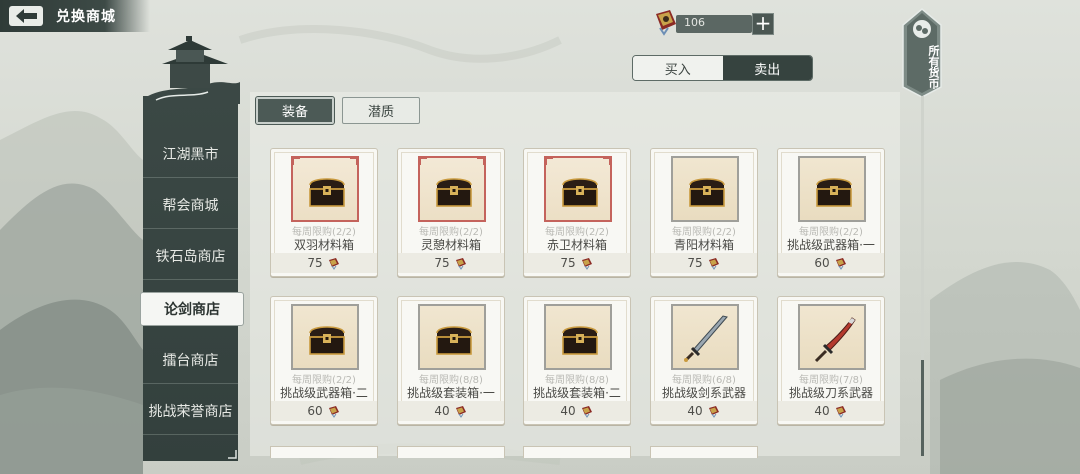  What do you see at coordinates (703, 245) in the screenshot?
I see `item-name: 青阳材料箱` at bounding box center [703, 245].